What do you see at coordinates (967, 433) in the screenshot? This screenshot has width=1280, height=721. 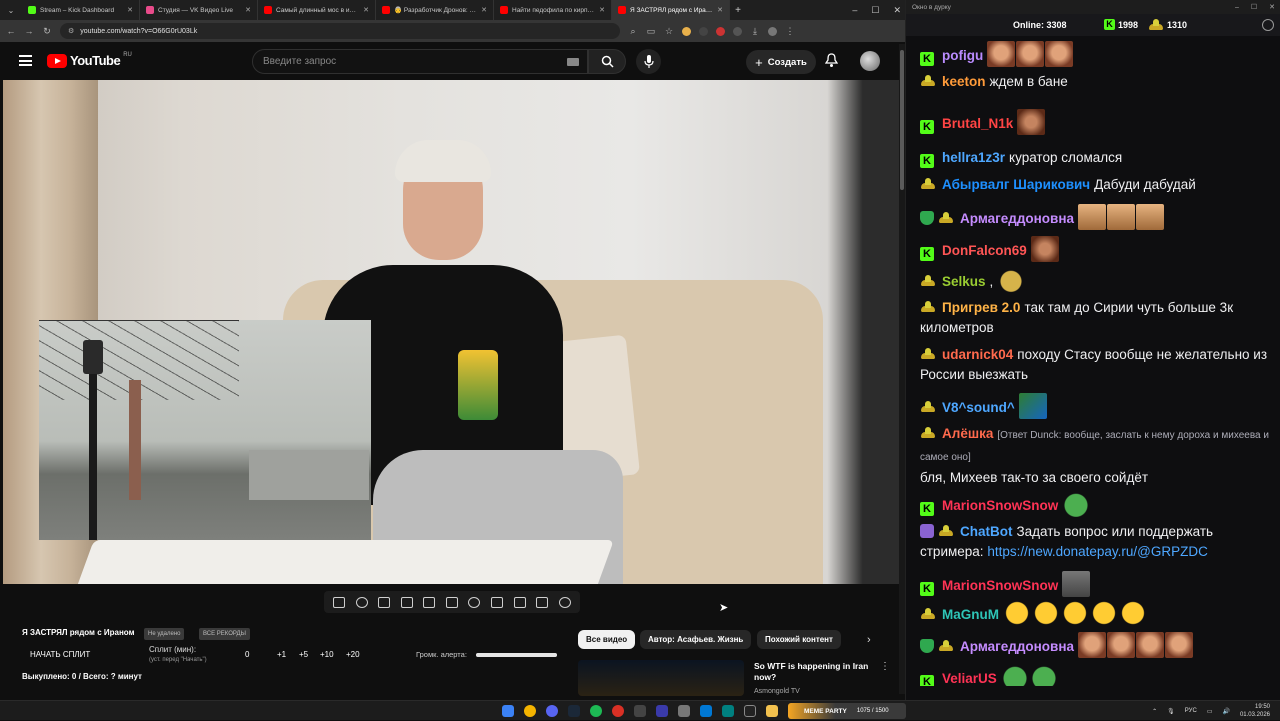 I see `chat-username: Алёшка` at bounding box center [967, 433].